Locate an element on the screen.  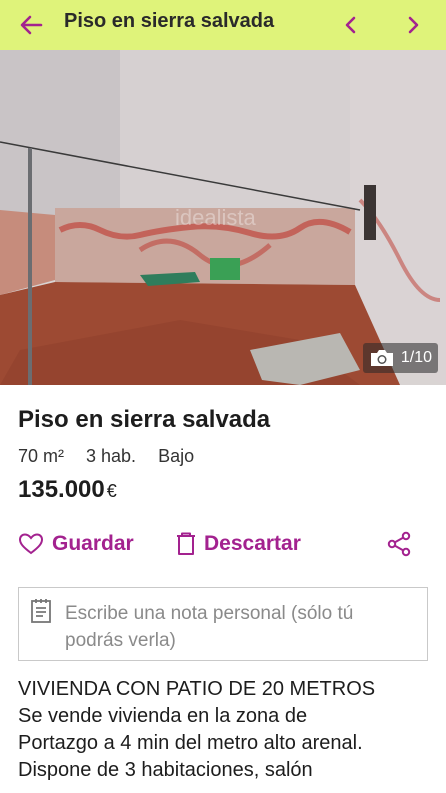
top-bar: Piso en sierra salvada is located at coordinates (223, 25).